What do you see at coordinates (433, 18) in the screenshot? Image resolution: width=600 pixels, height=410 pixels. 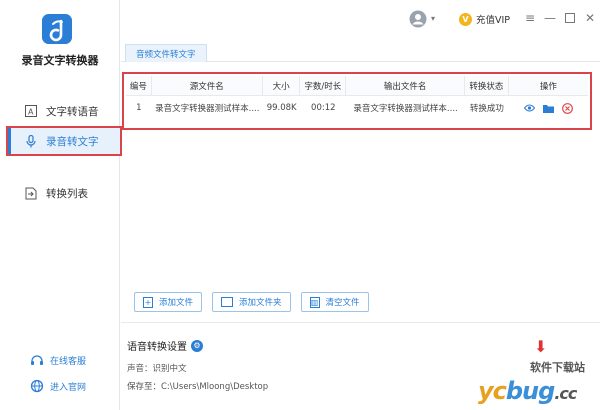 I see `chevron-down-icon: ▾` at bounding box center [433, 18].